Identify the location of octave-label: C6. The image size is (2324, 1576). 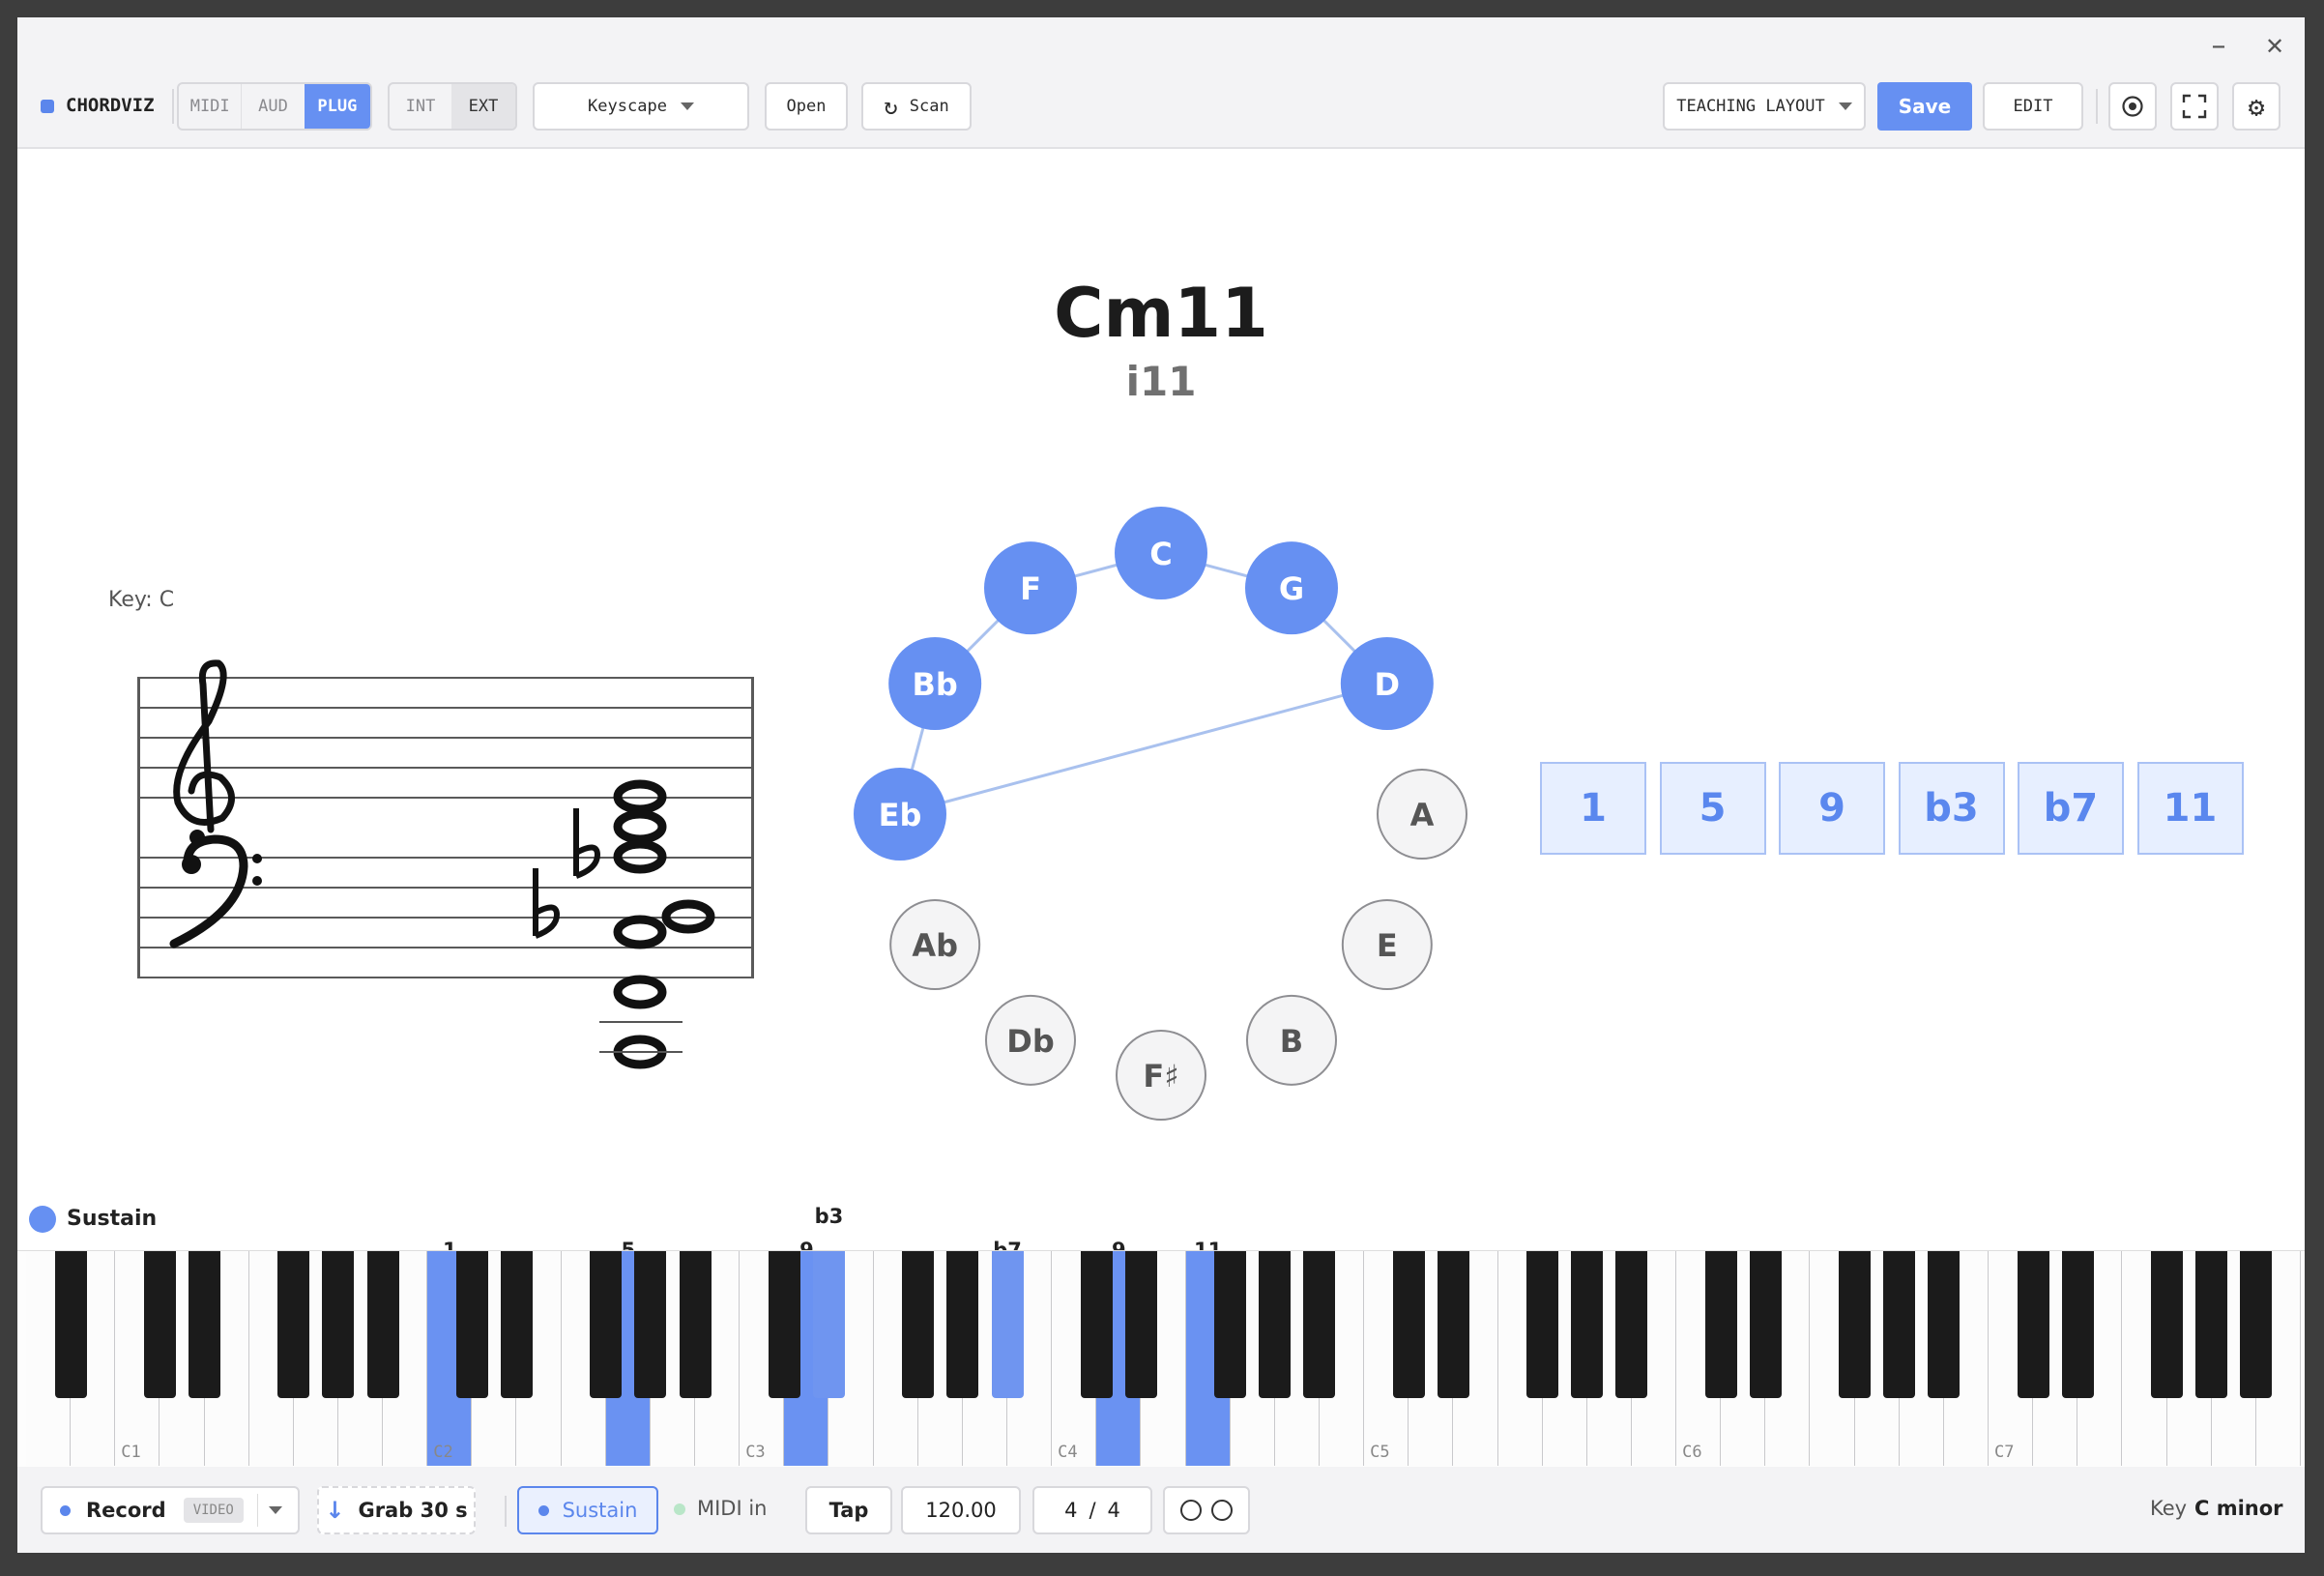
(1692, 1452).